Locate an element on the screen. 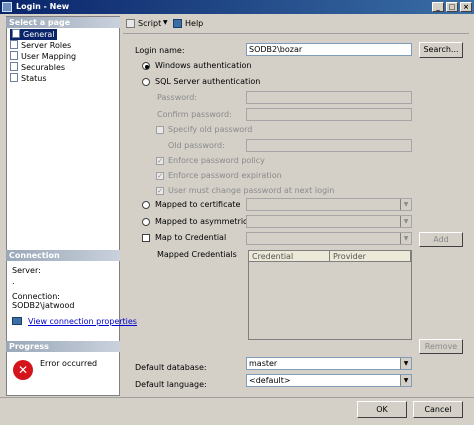 The height and width of the screenshot is (425, 474). connection-value: SODB2\jatwood is located at coordinates (43, 305).